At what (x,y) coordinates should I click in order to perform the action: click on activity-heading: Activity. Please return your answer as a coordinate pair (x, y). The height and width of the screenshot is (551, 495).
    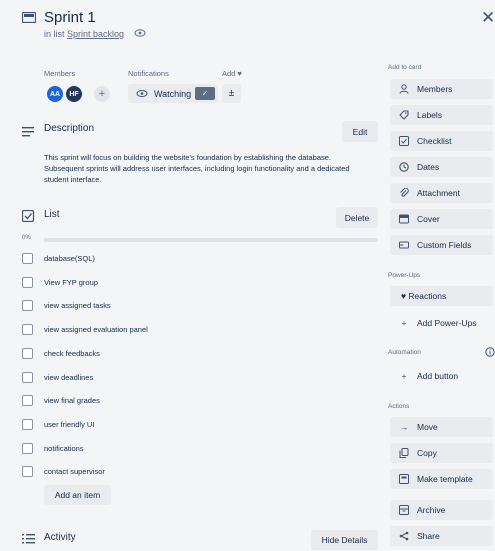
    Looking at the image, I should click on (60, 537).